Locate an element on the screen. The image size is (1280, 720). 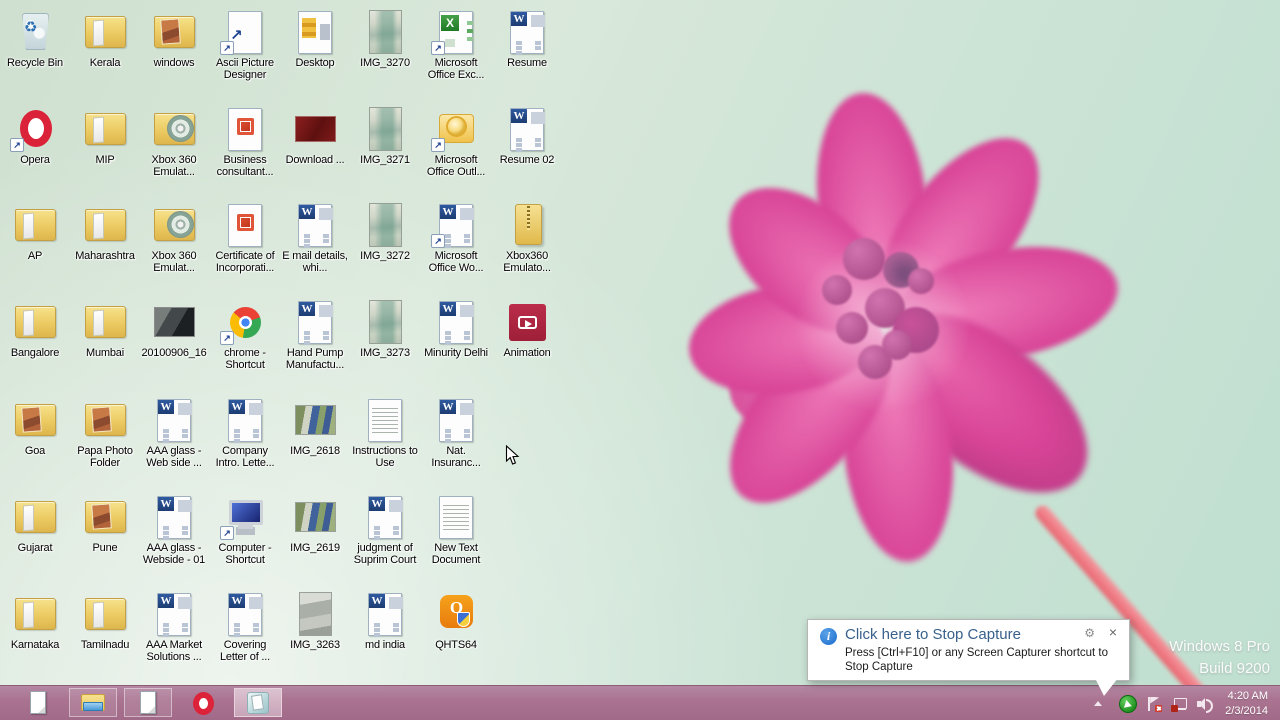
desktop-icon-label: Karnataka is located at coordinates (35, 645).